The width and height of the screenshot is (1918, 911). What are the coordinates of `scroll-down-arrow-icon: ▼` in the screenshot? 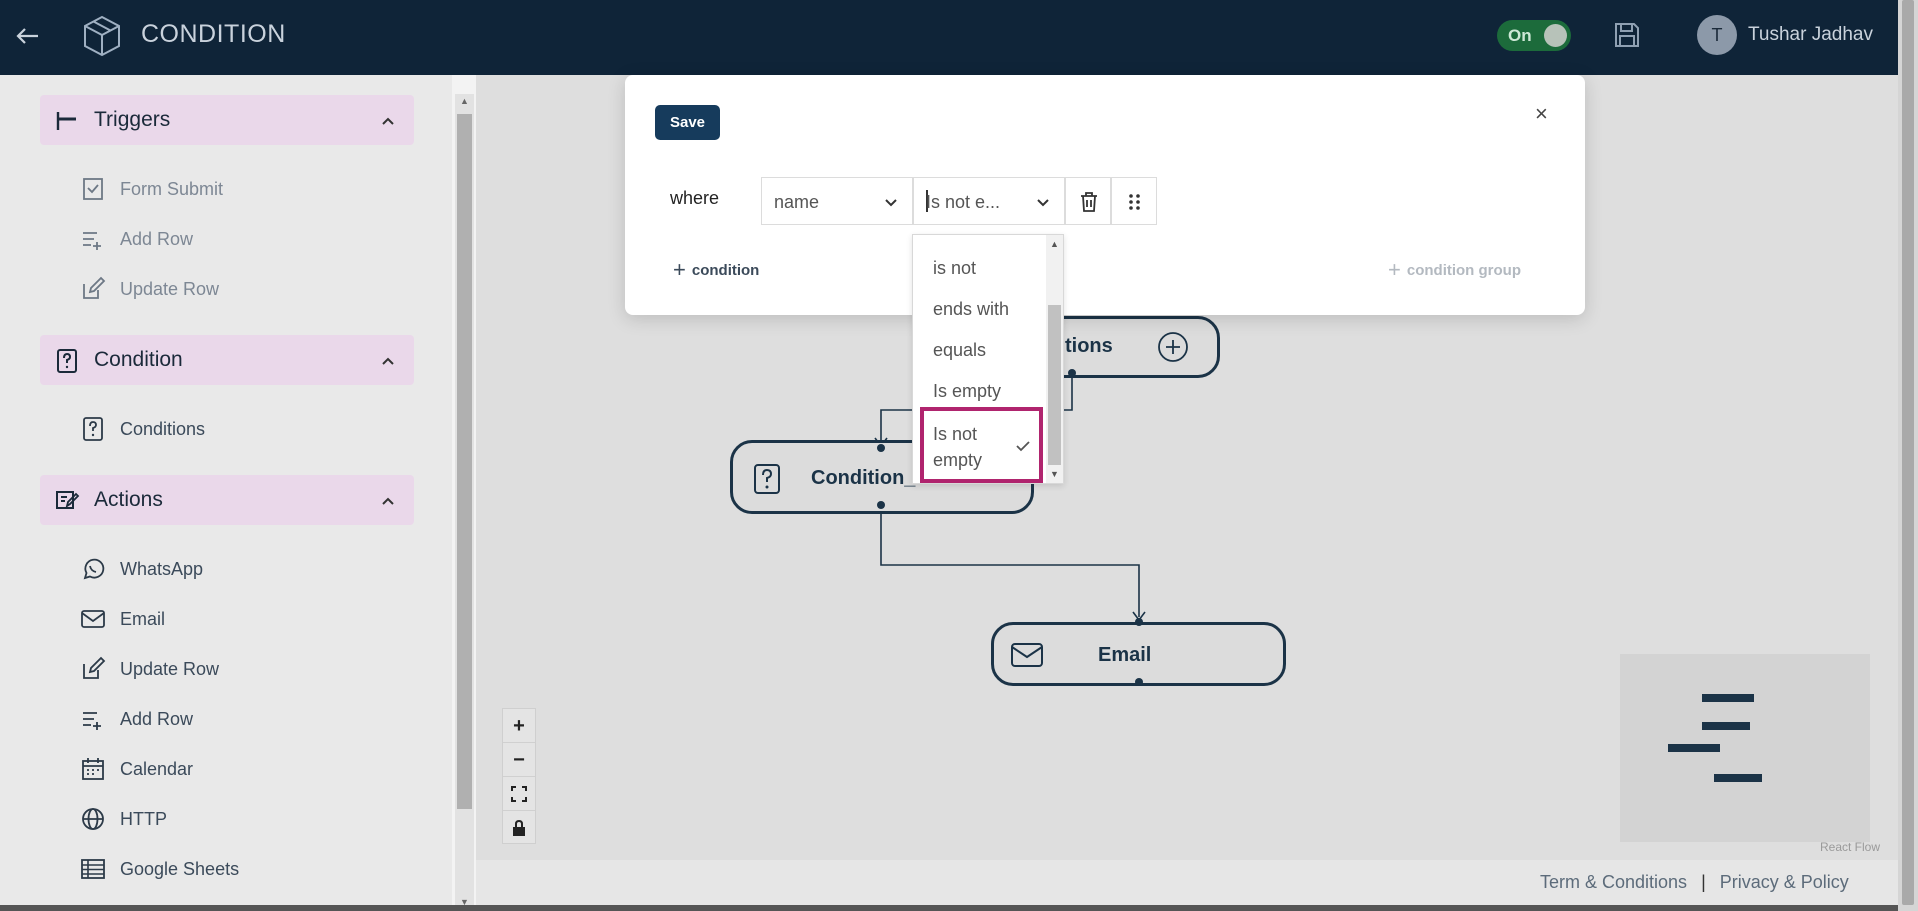 It's located at (1054, 474).